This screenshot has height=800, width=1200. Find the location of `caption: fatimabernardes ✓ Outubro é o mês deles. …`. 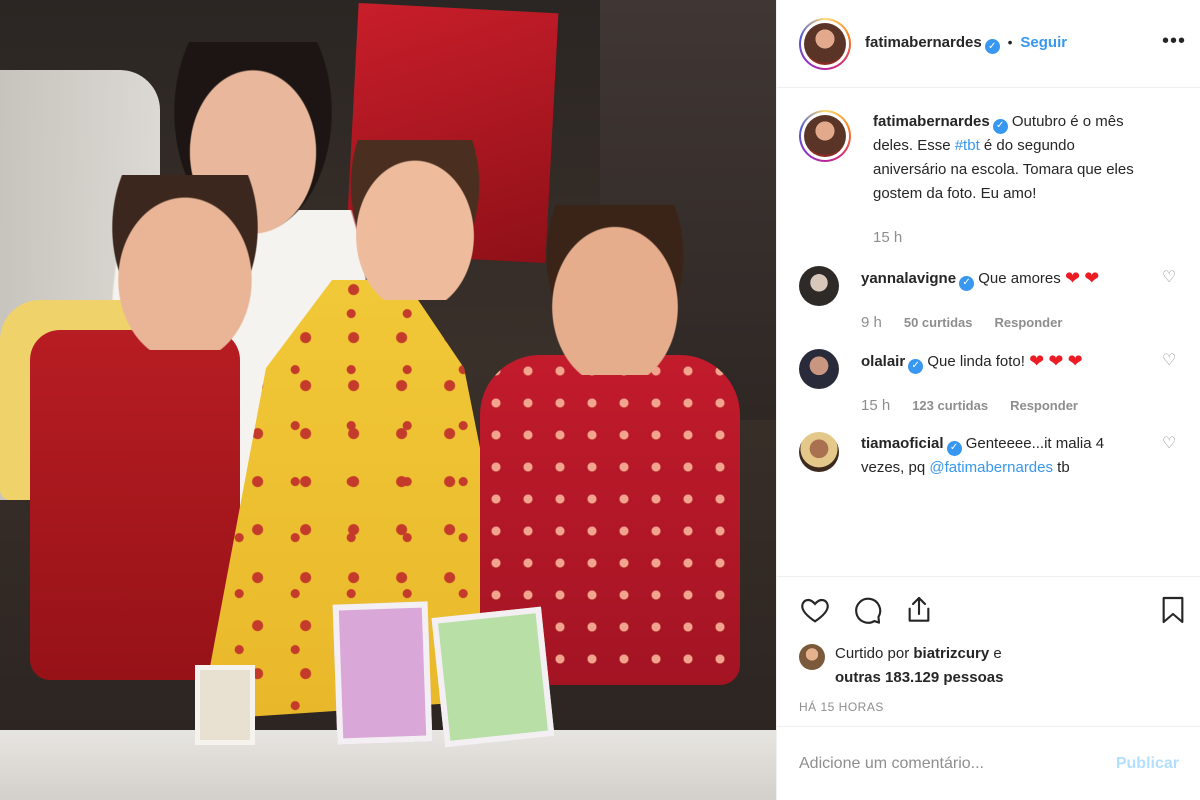

caption: fatimabernardes ✓ Outubro é o mês deles. … is located at coordinates (988, 180).